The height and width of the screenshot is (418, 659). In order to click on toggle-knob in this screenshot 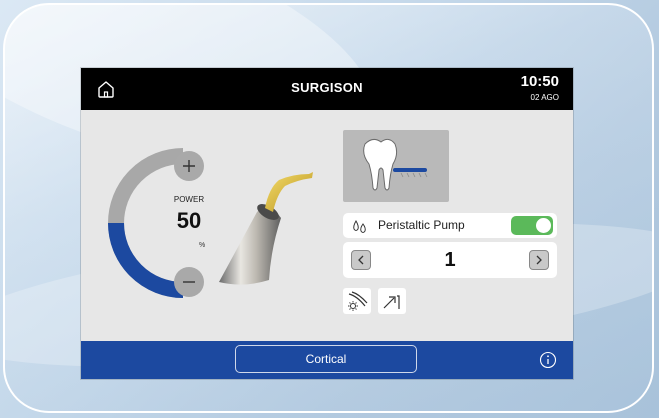, I will do `click(543, 225)`.